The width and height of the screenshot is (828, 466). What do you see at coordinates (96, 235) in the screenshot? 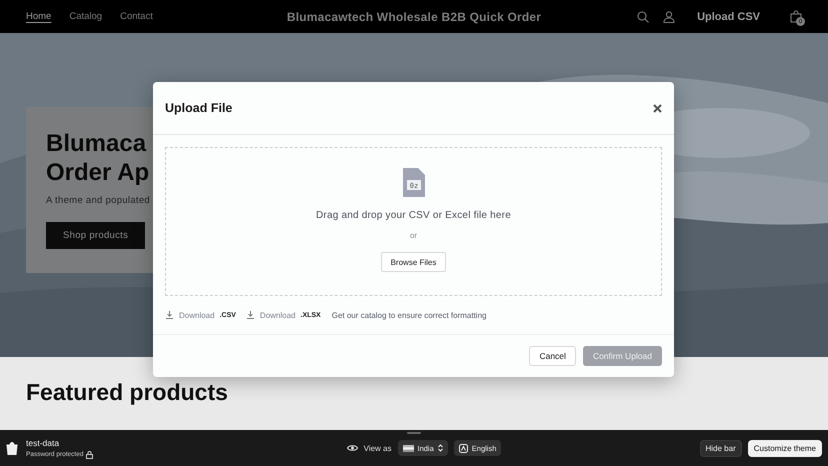
I see `shop-products-button: Shop products` at bounding box center [96, 235].